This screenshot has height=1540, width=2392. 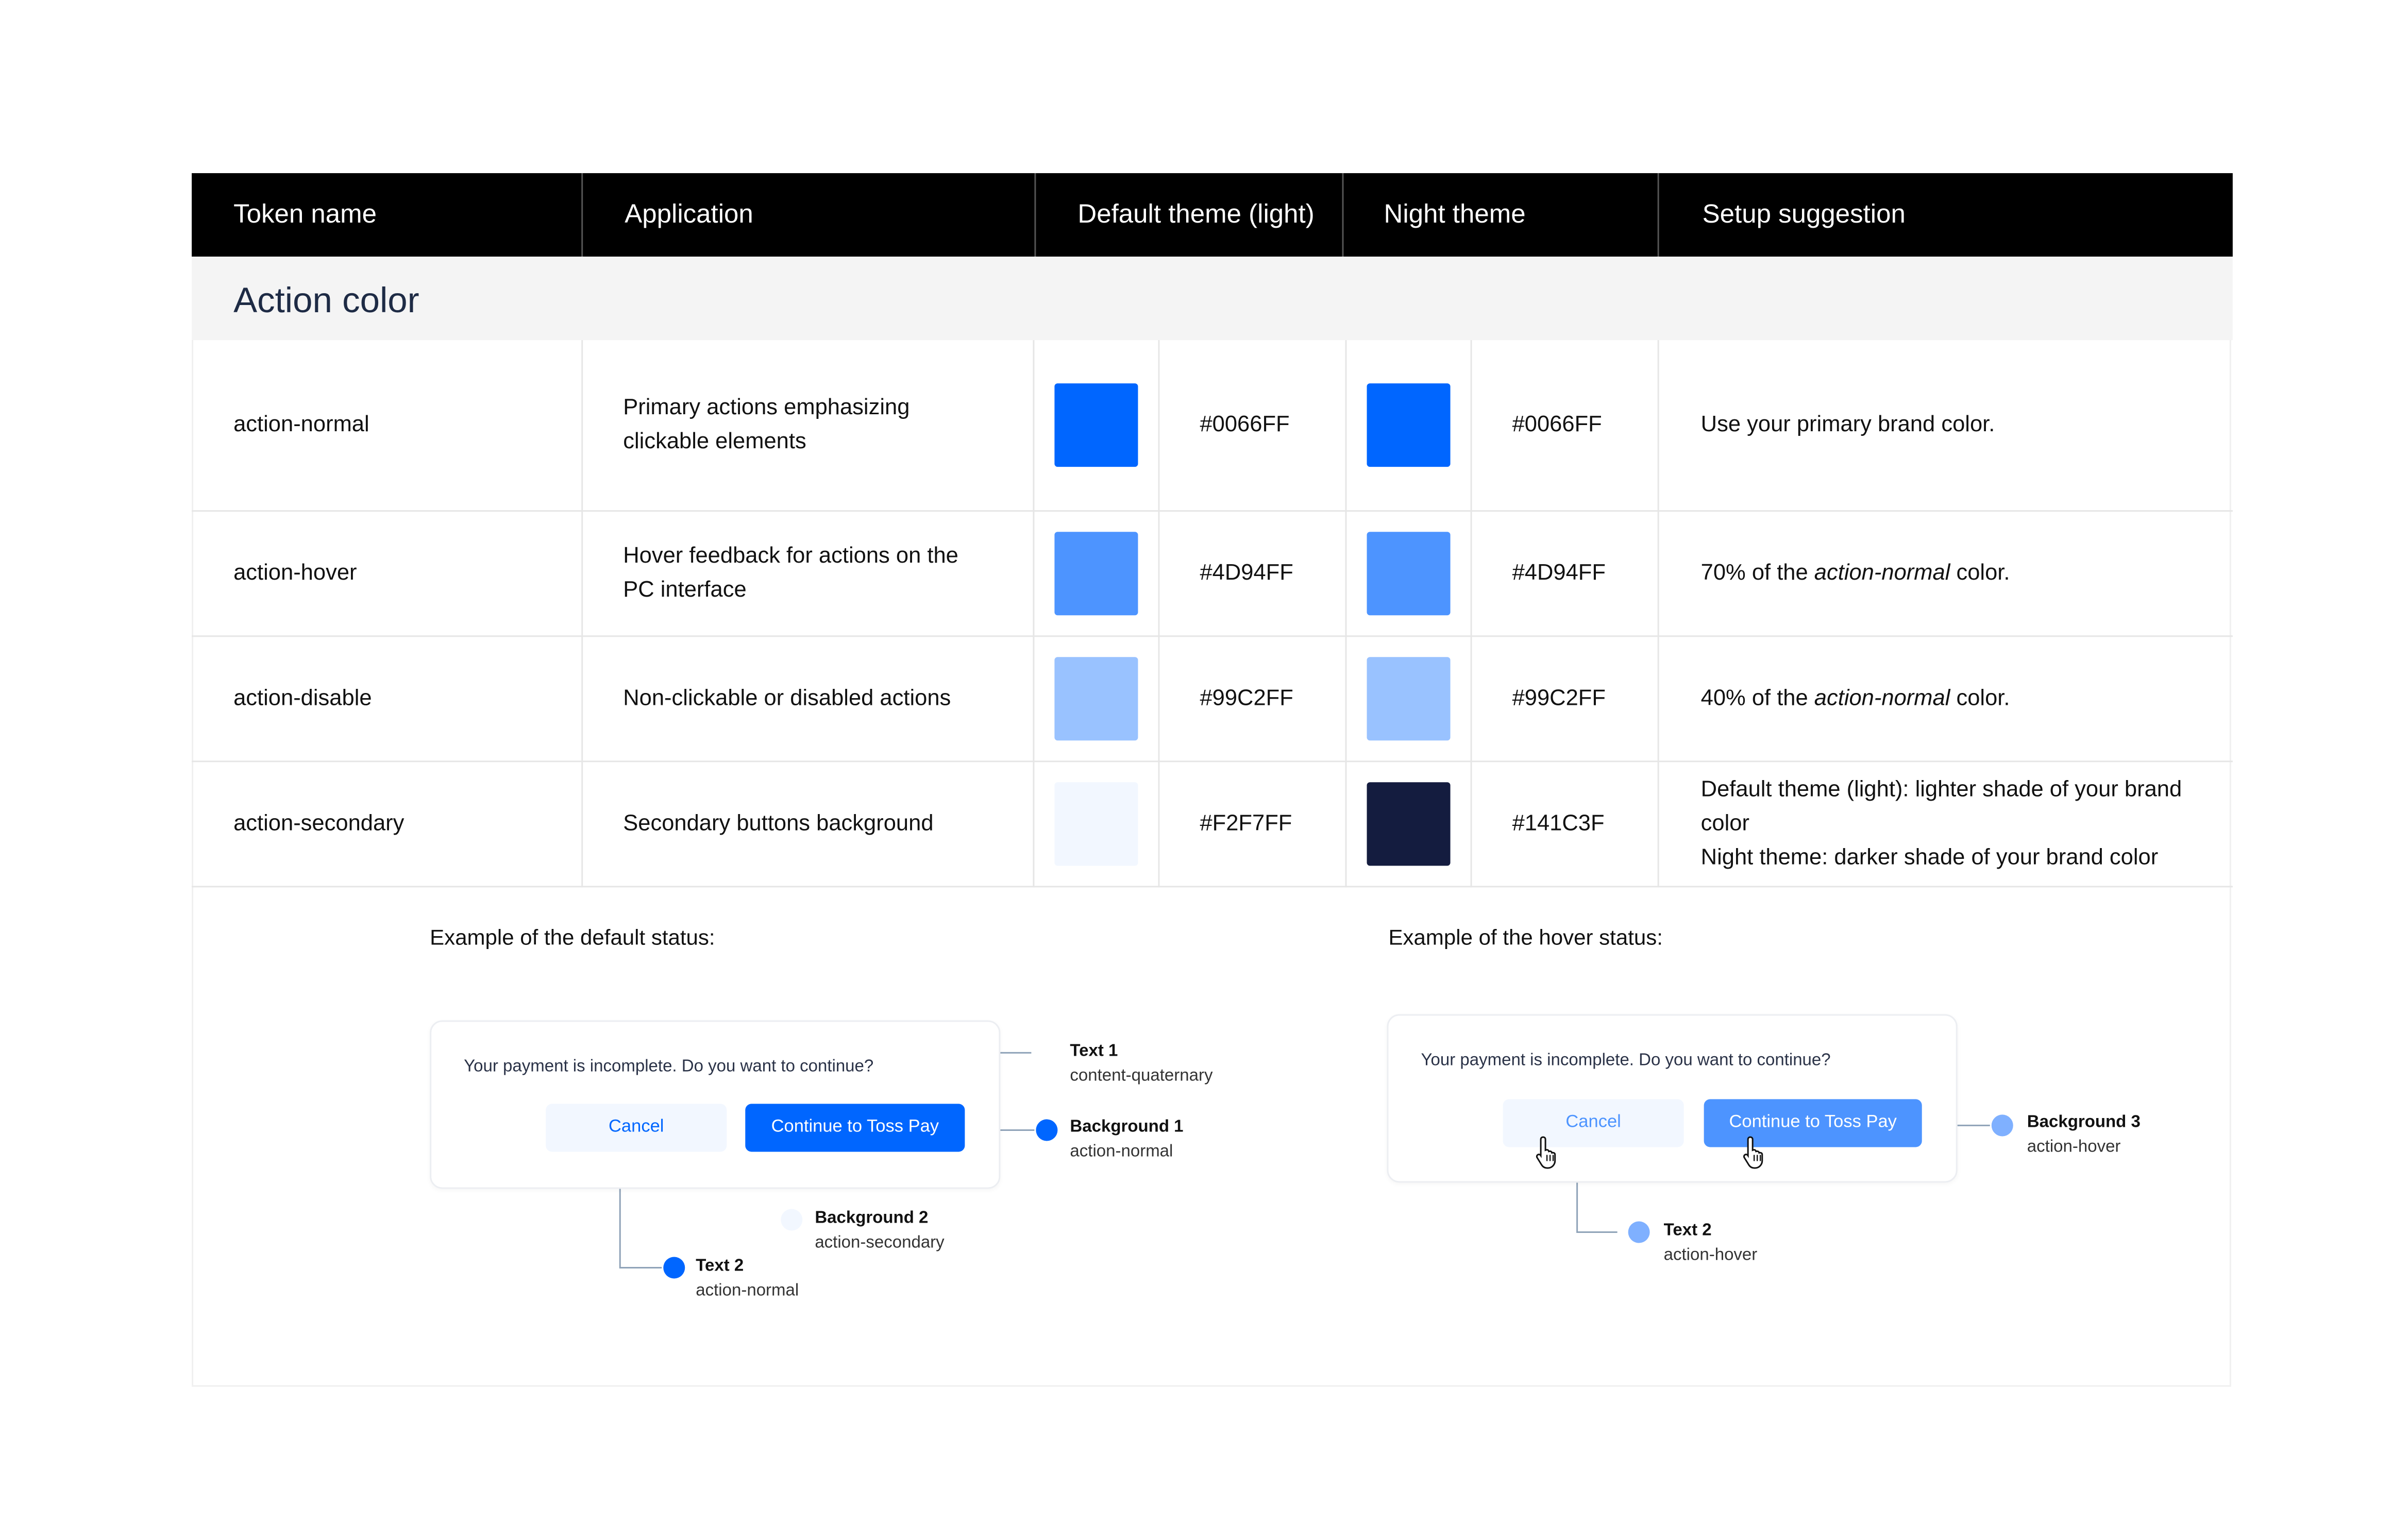 I want to click on annotation-bg2-sub: action-secondary, so click(x=880, y=1243).